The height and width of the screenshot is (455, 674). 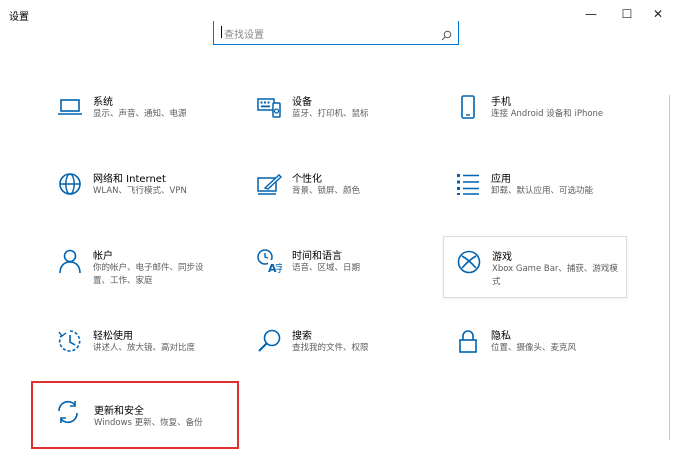 I want to click on tile-name: 手机, so click(x=501, y=102).